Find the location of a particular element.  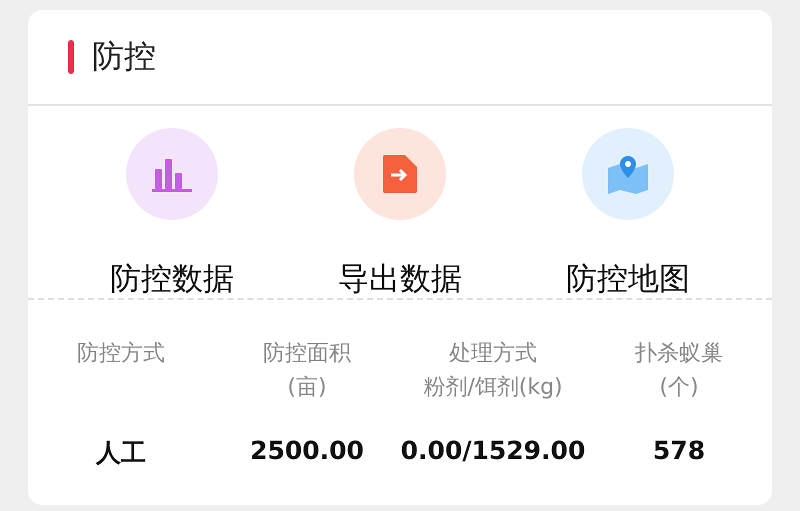

section-title: 防控 is located at coordinates (124, 56).